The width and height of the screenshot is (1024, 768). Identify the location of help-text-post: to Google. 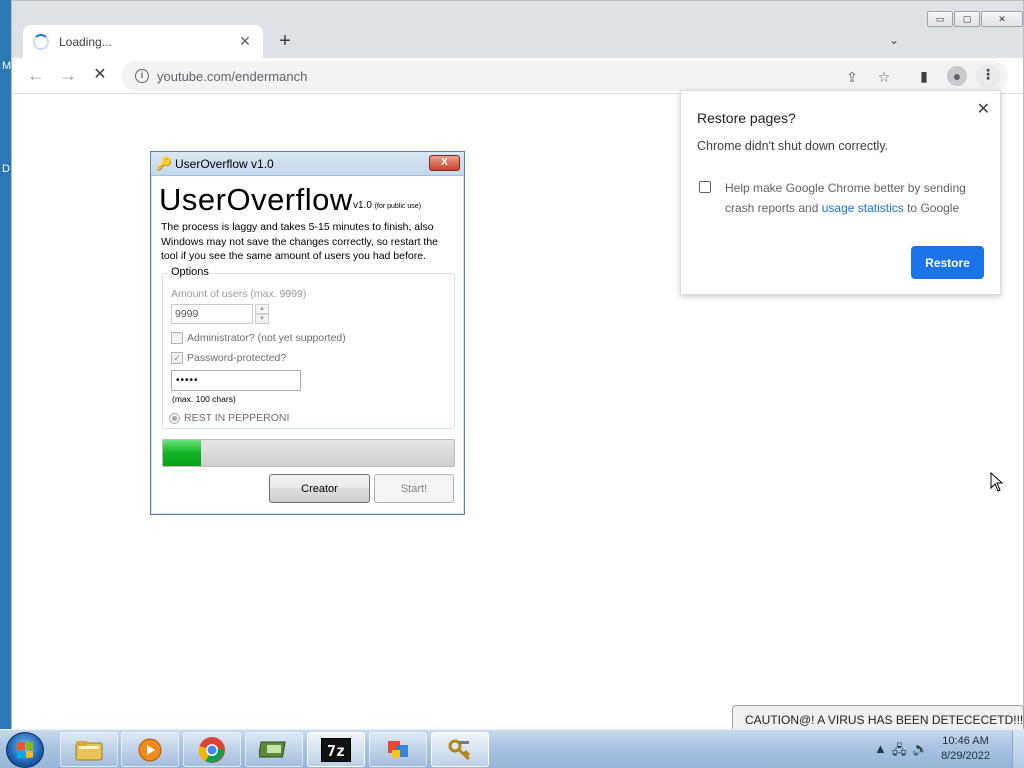
(931, 208).